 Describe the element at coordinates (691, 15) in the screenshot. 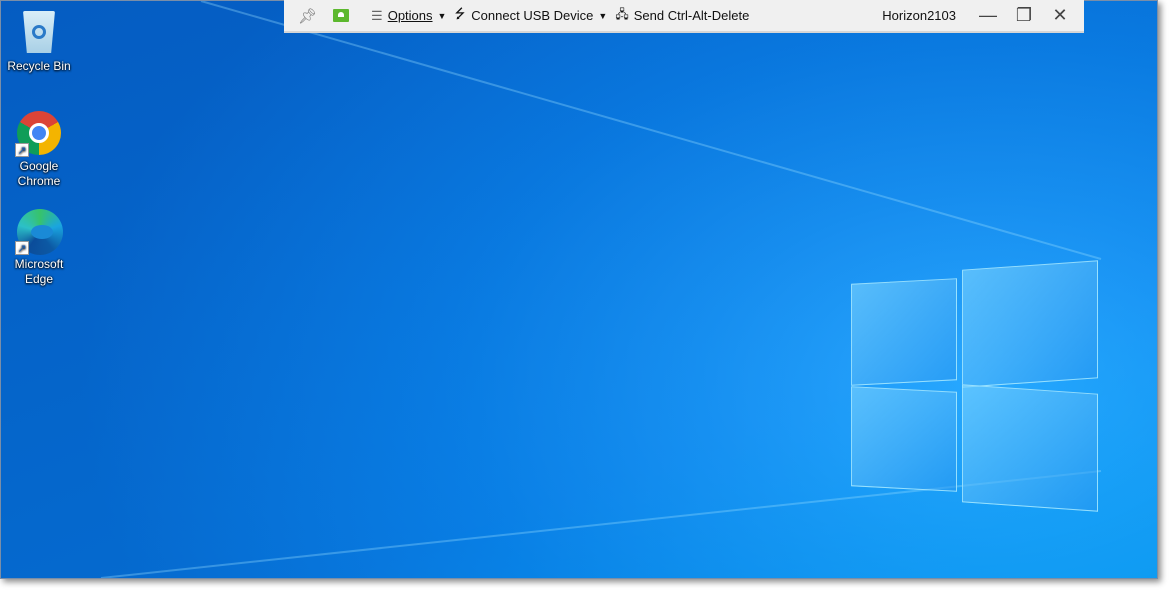

I see `cad-label: Send Ctrl-Alt-Delete` at that location.